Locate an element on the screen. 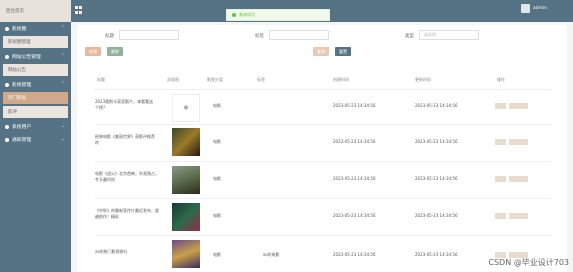  type-select-placeholder: 请选择 is located at coordinates (430, 34).